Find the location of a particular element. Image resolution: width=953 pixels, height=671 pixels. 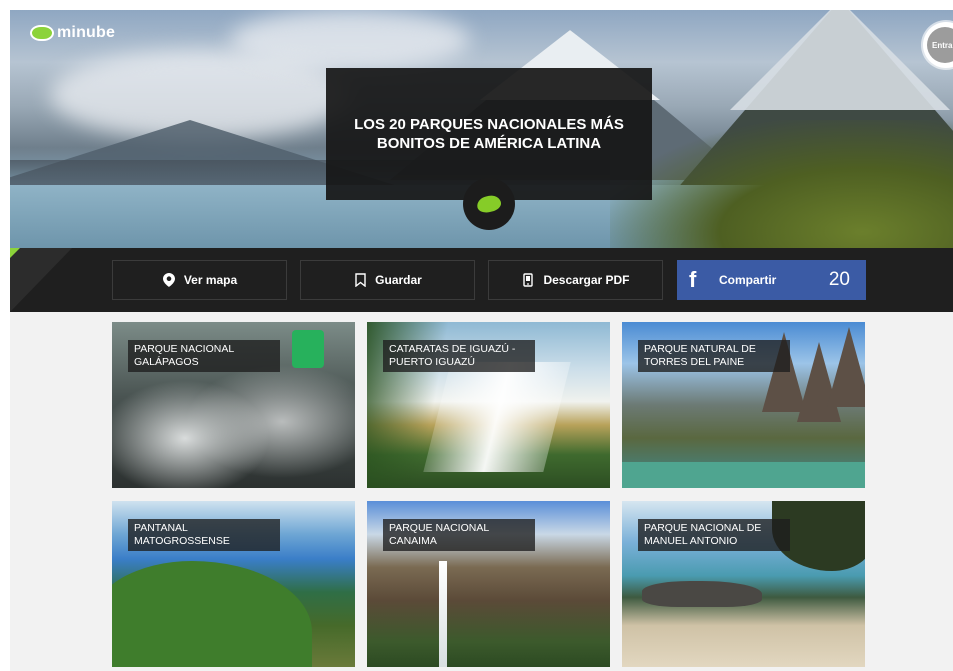

hero-forest is located at coordinates (781, 184).